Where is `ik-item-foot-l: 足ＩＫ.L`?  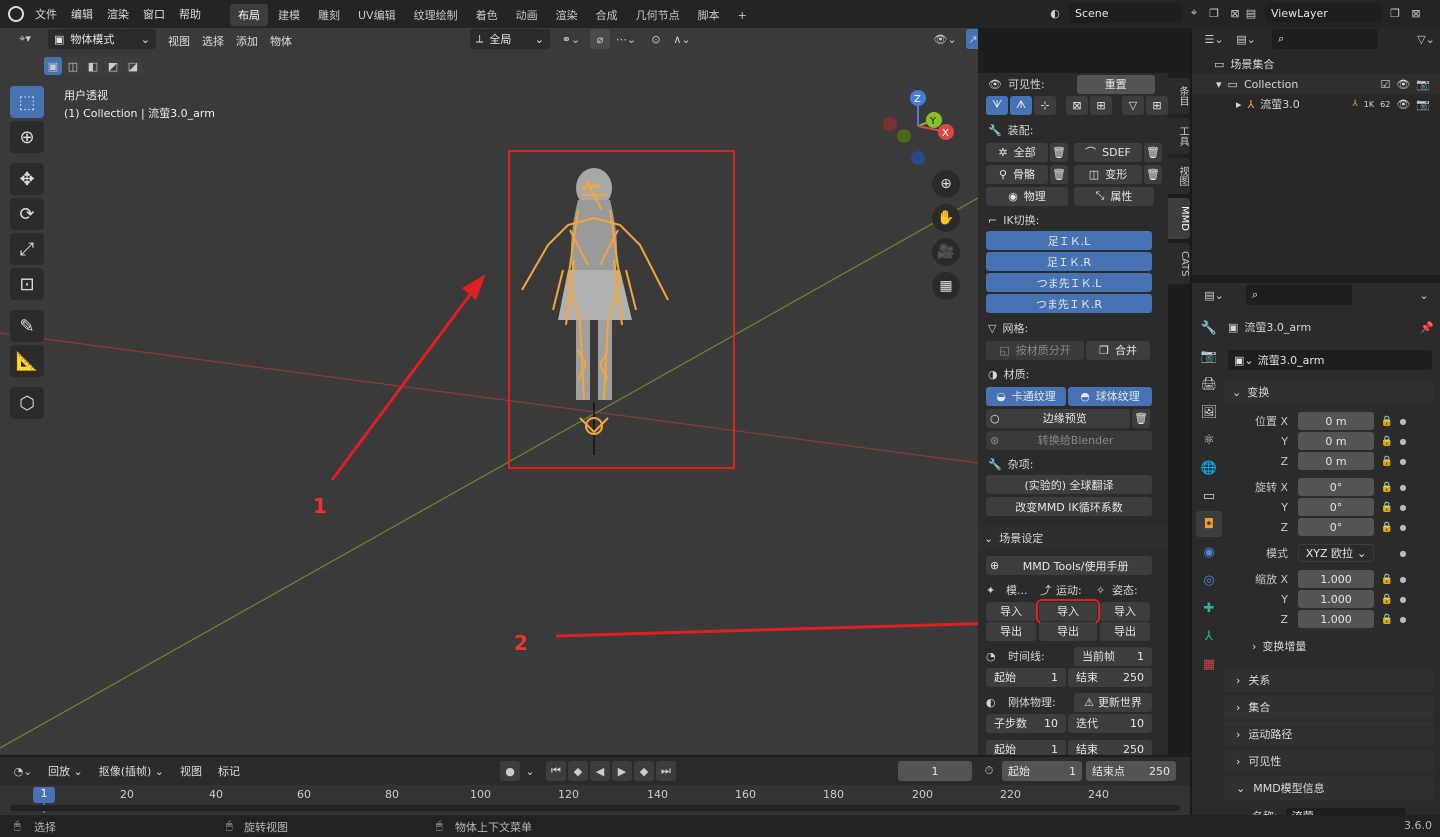
ik-item-foot-l: 足ＩＫ.L is located at coordinates (1069, 240).